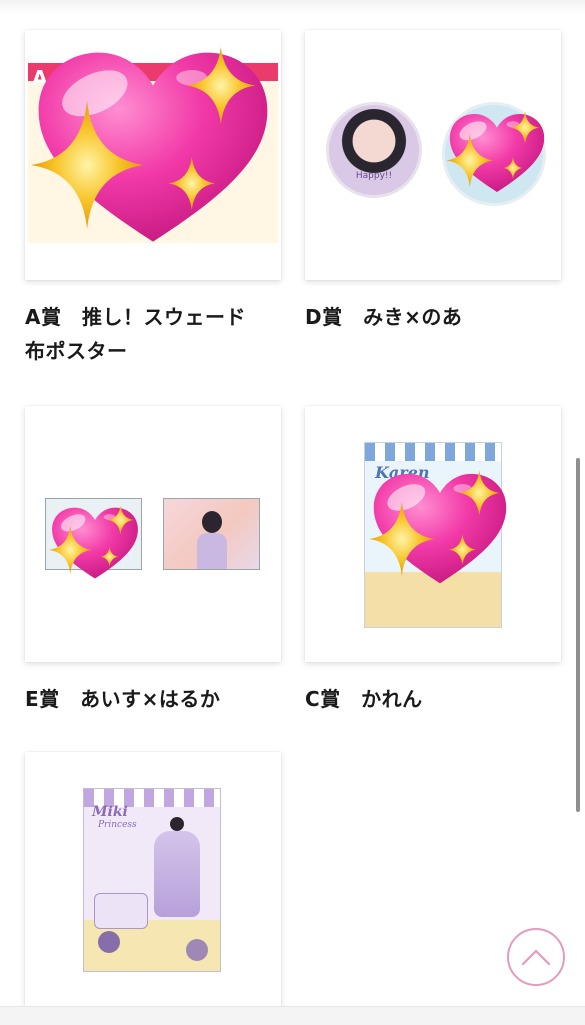  I want to click on can-badge-miki: Happy!!, so click(374, 150).